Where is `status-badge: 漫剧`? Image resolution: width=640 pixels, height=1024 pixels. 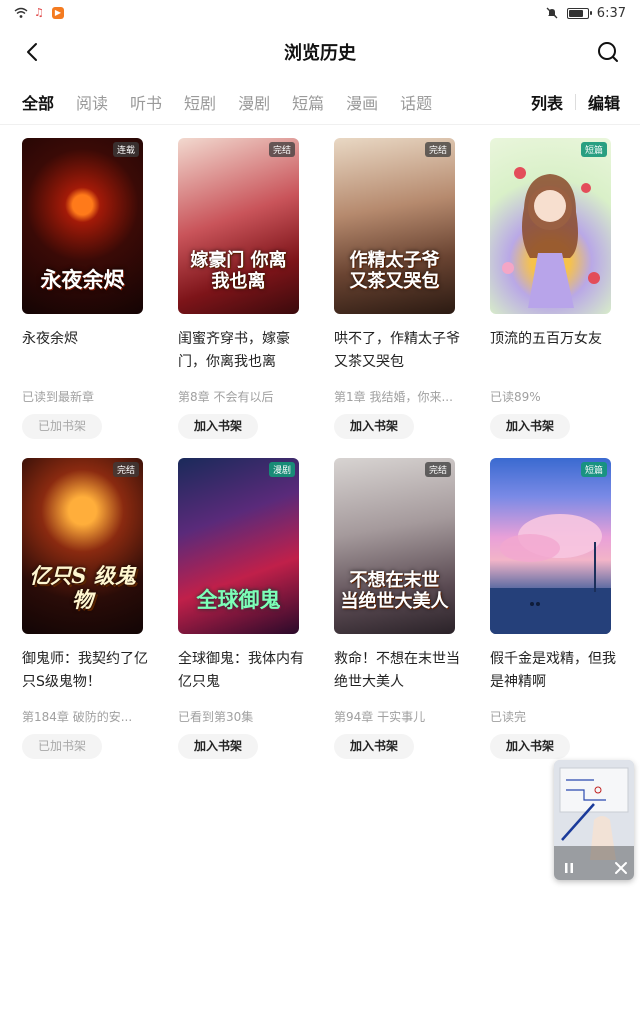
status-badge: 漫剧 is located at coordinates (281, 469).